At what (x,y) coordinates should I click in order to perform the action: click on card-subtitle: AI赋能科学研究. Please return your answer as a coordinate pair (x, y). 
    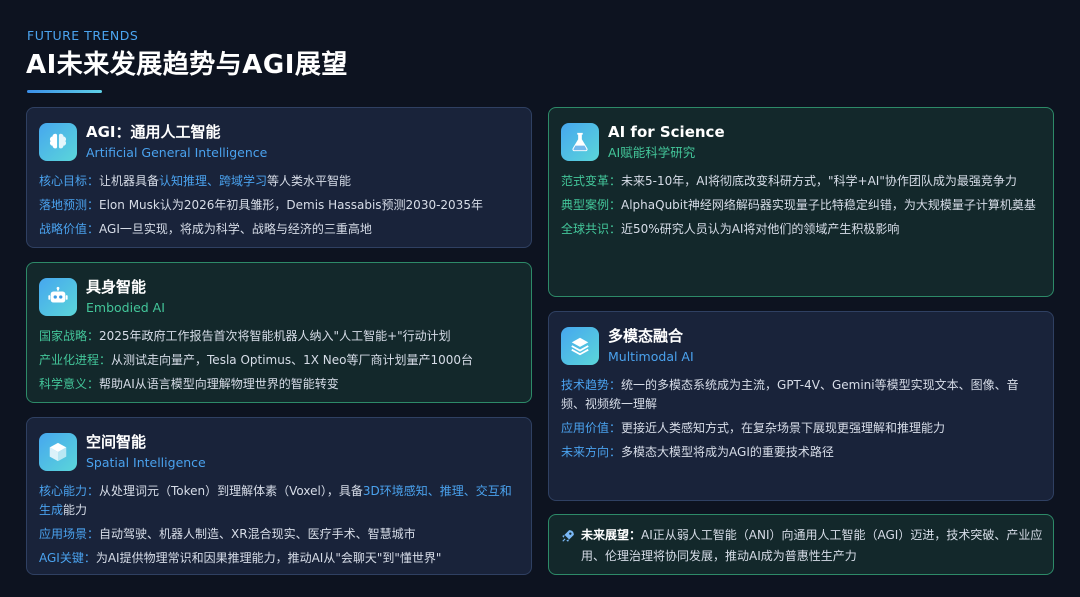
    Looking at the image, I should click on (652, 152).